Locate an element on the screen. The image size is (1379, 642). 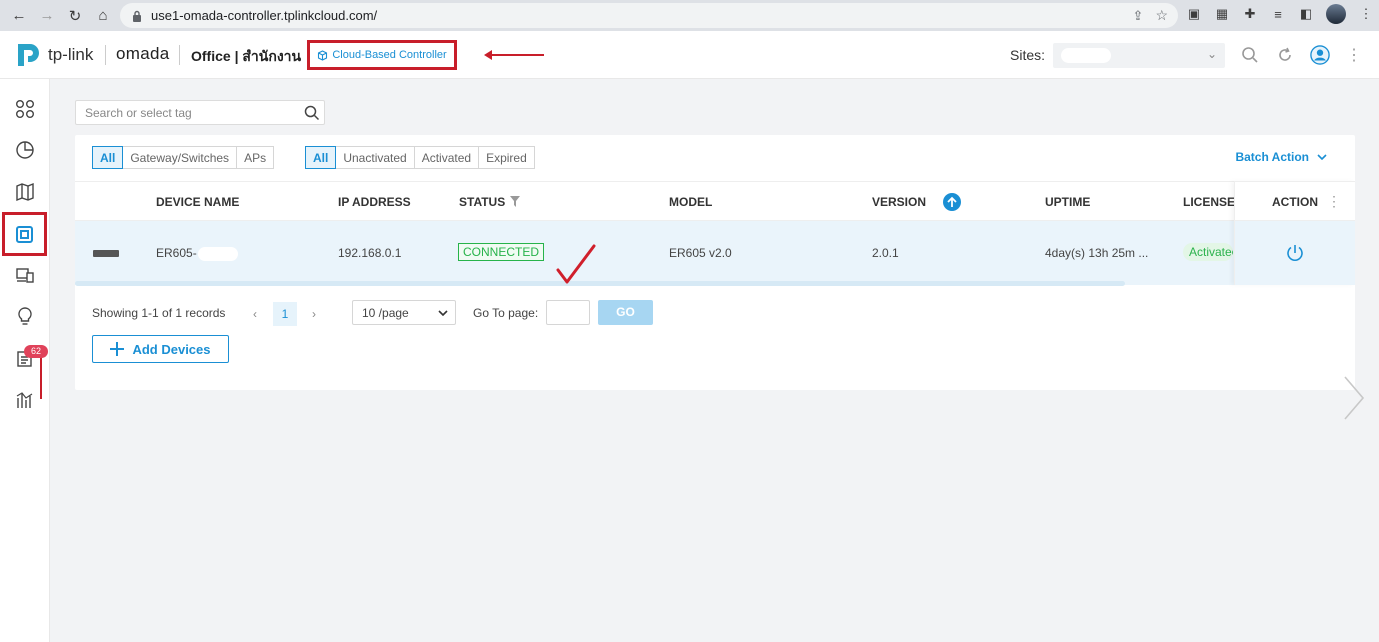
router-icon is located at coordinates (106, 253).